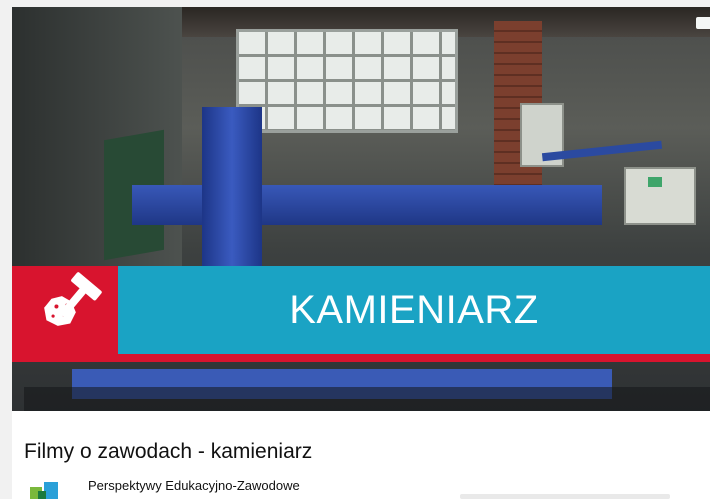 Image resolution: width=710 pixels, height=499 pixels. Describe the element at coordinates (660, 196) in the screenshot. I see `control-panel` at that location.